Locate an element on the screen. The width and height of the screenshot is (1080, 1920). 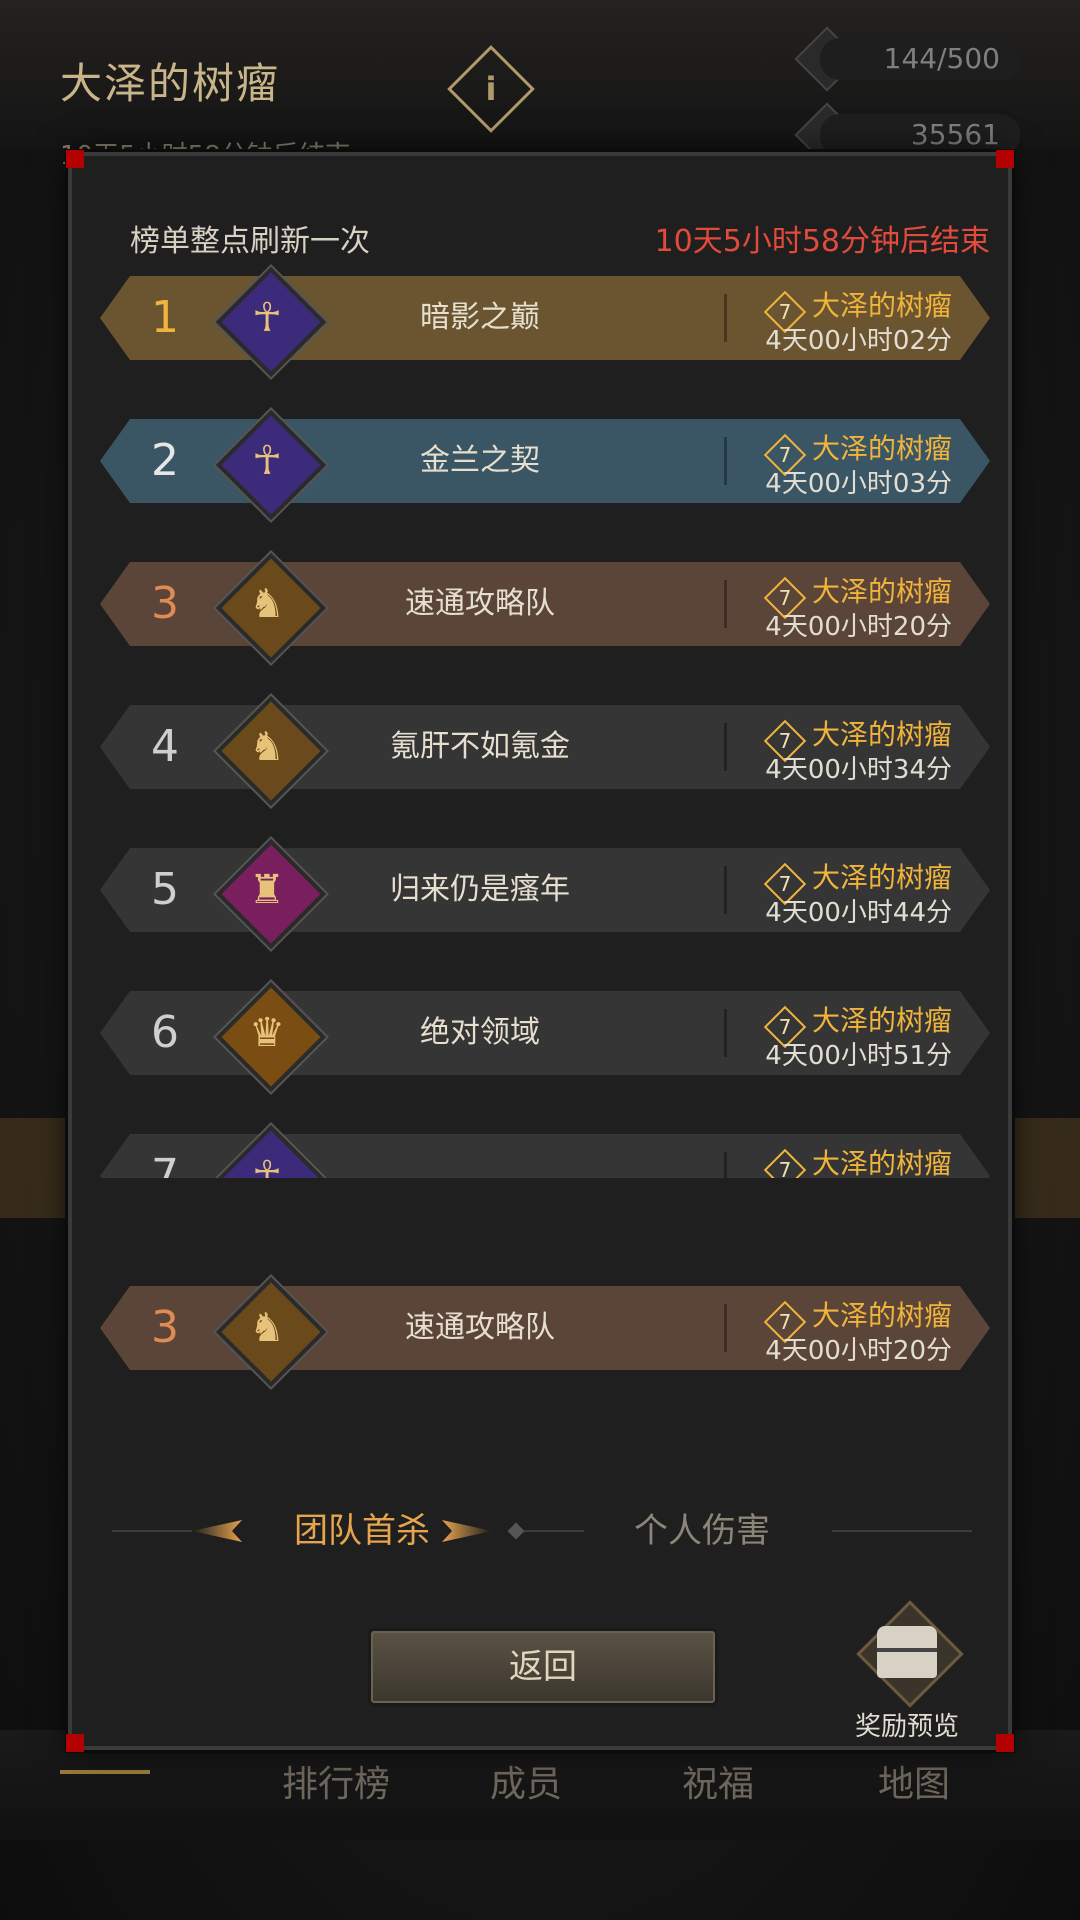
reward-preview-button: 奖励预览 is located at coordinates (907, 1673).